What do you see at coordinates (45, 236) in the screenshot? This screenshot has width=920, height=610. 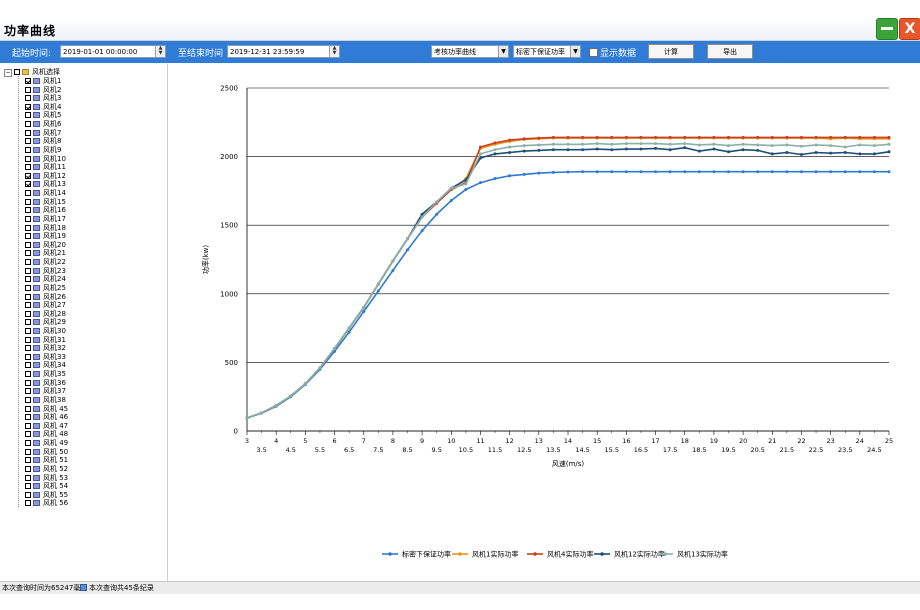 I see `tree-item: 风机19` at bounding box center [45, 236].